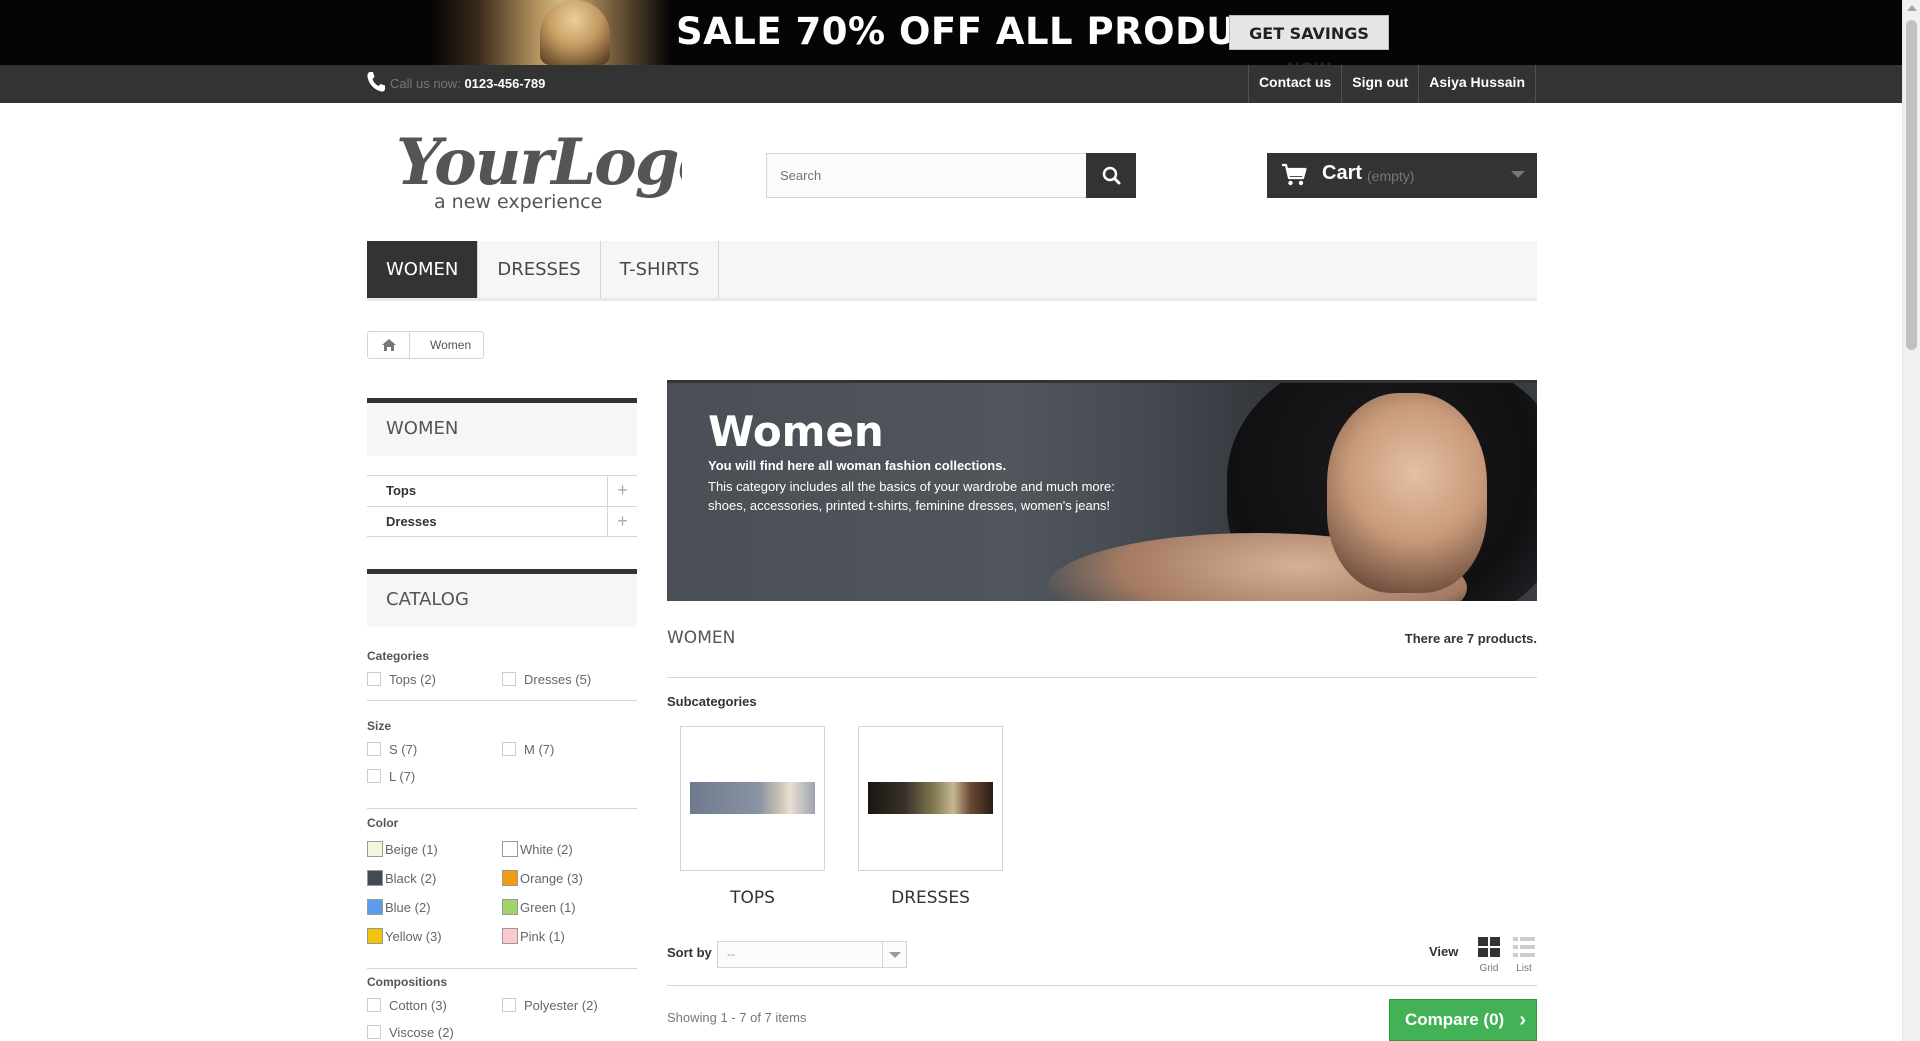 This screenshot has height=1041, width=1920. What do you see at coordinates (796, 431) in the screenshot?
I see `banner-title: Women` at bounding box center [796, 431].